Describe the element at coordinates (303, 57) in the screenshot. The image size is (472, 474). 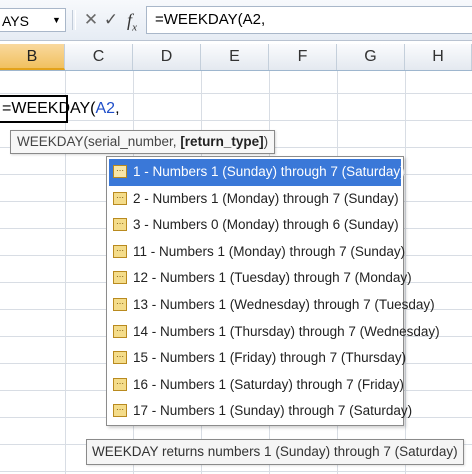
I see `column-header-f: F` at that location.